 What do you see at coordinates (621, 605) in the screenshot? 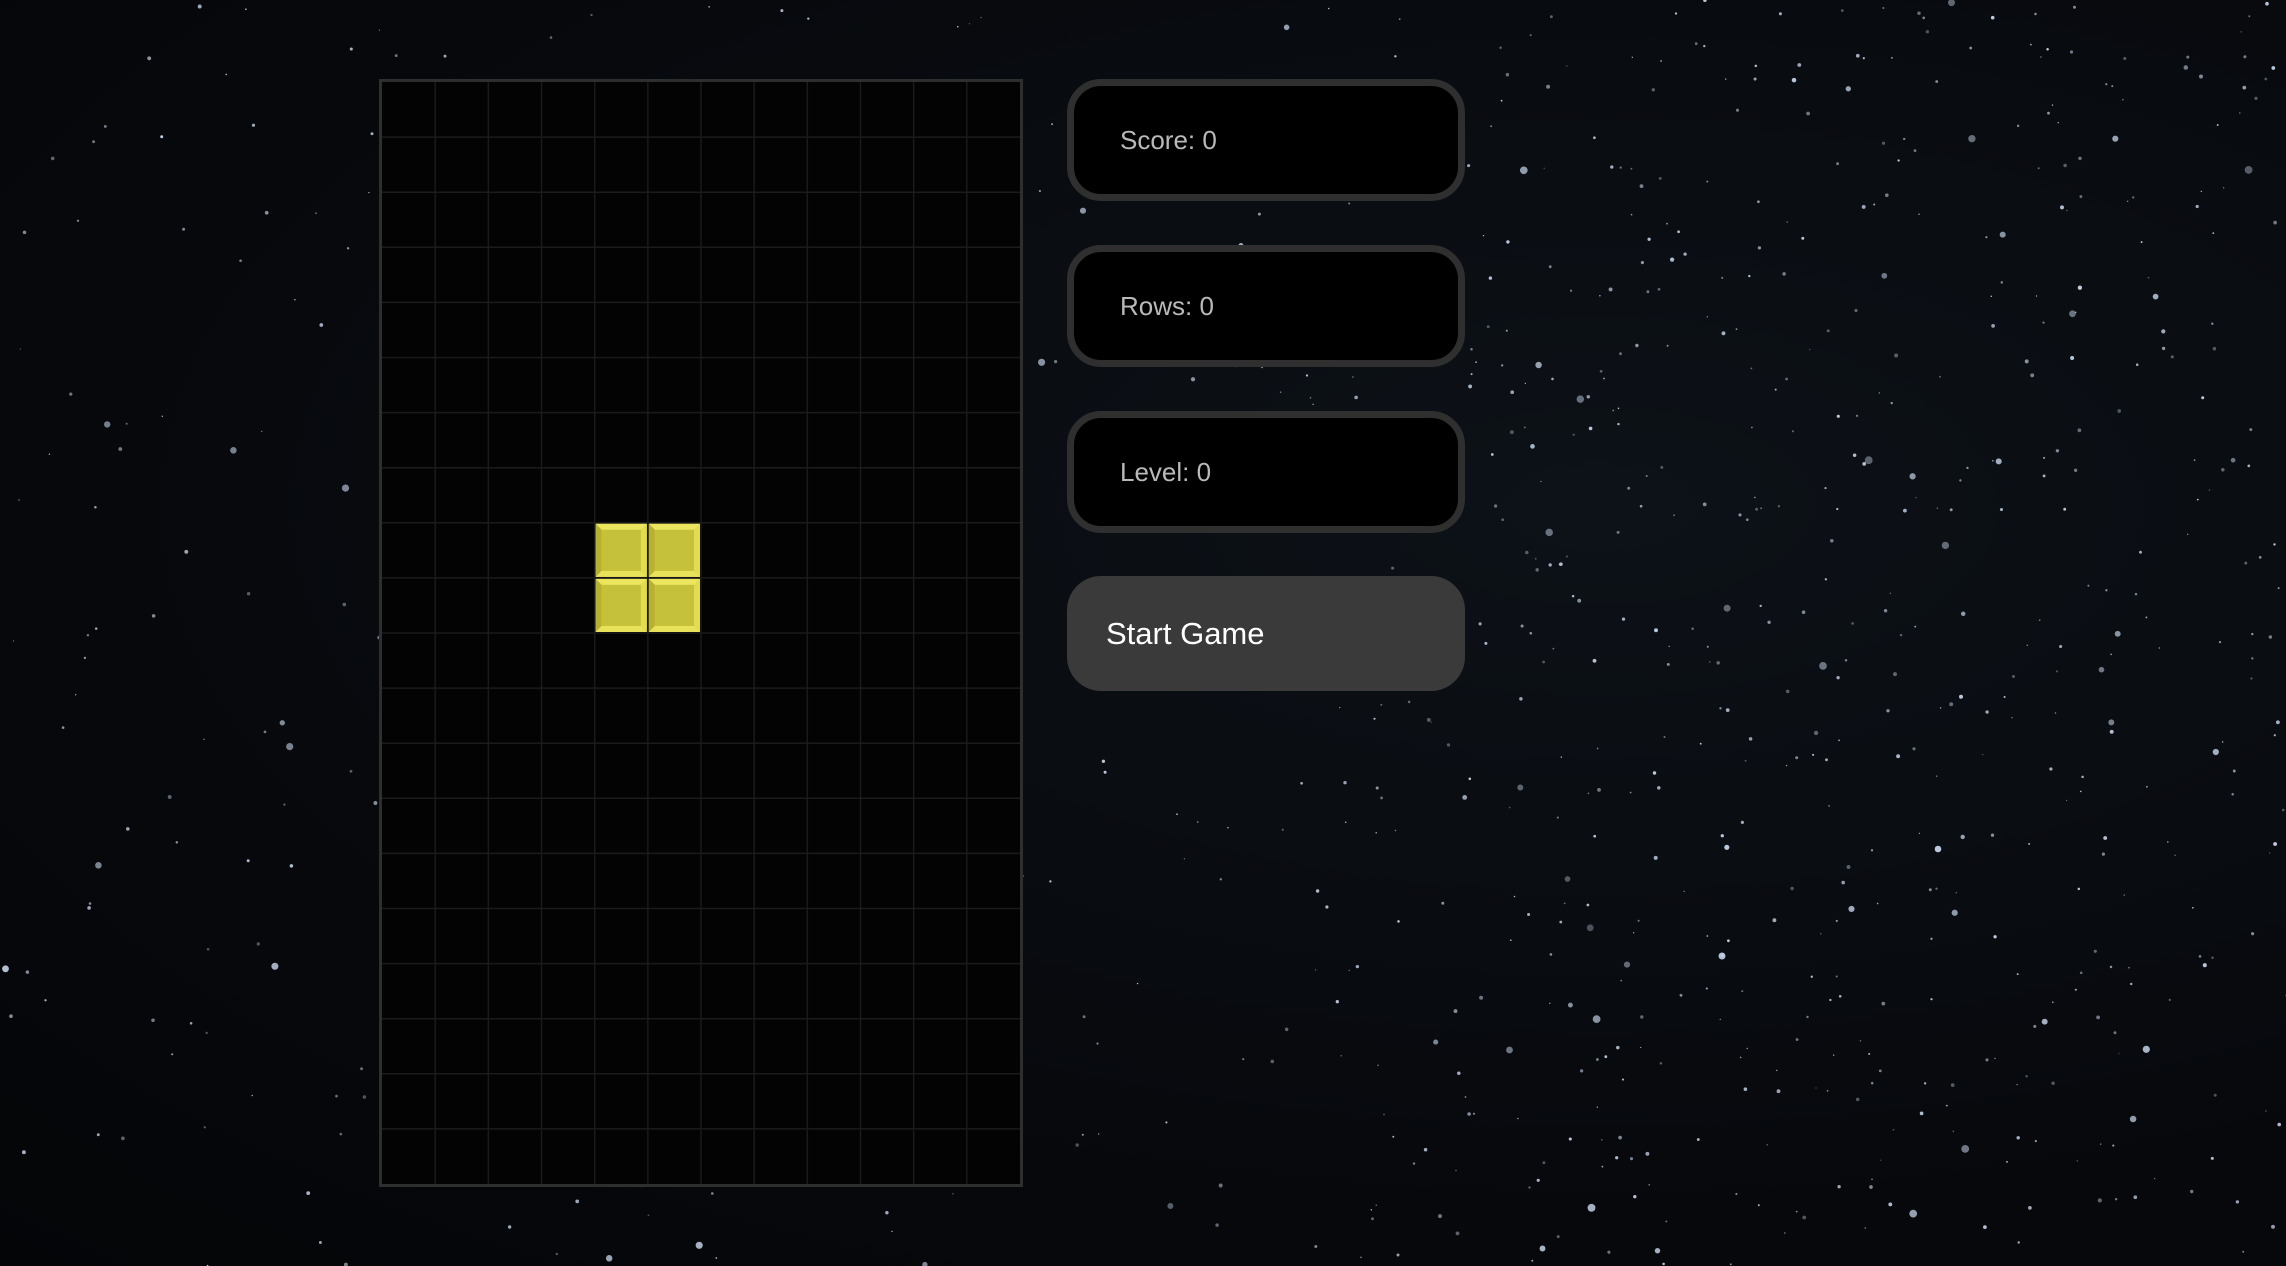
I see `piece-block` at bounding box center [621, 605].